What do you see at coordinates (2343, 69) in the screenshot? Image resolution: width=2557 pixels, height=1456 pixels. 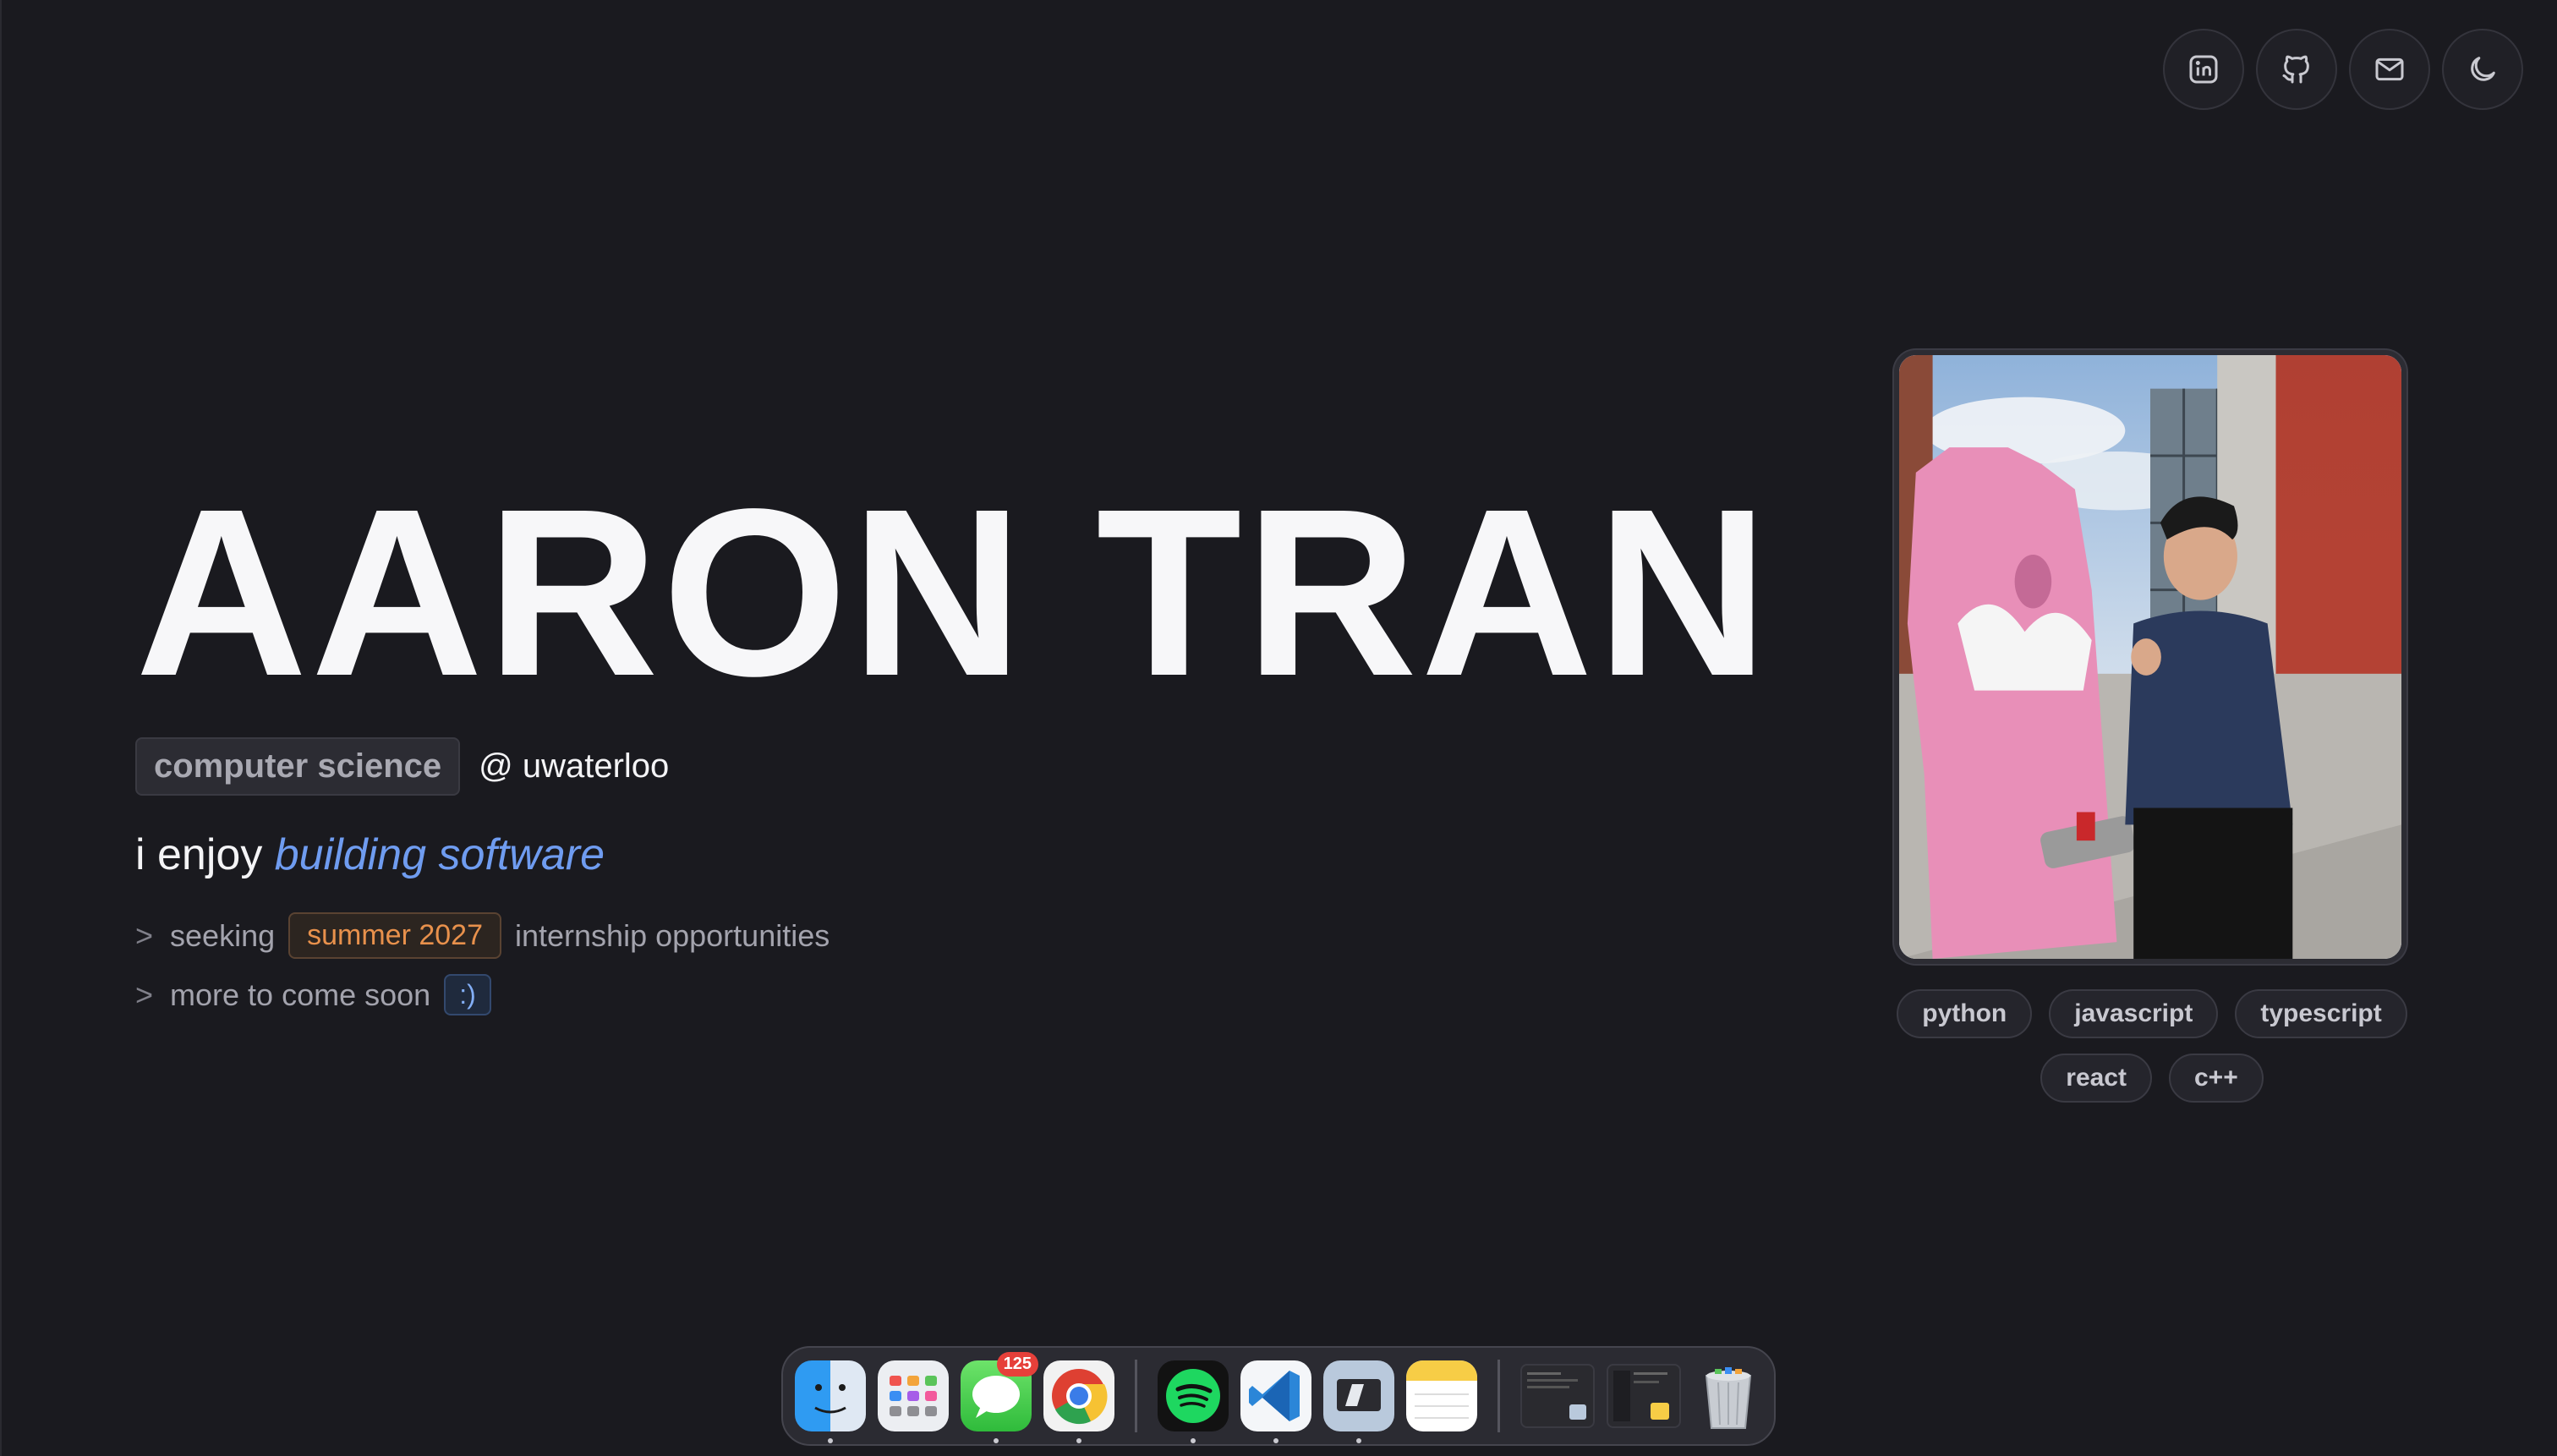 I see `social-links` at bounding box center [2343, 69].